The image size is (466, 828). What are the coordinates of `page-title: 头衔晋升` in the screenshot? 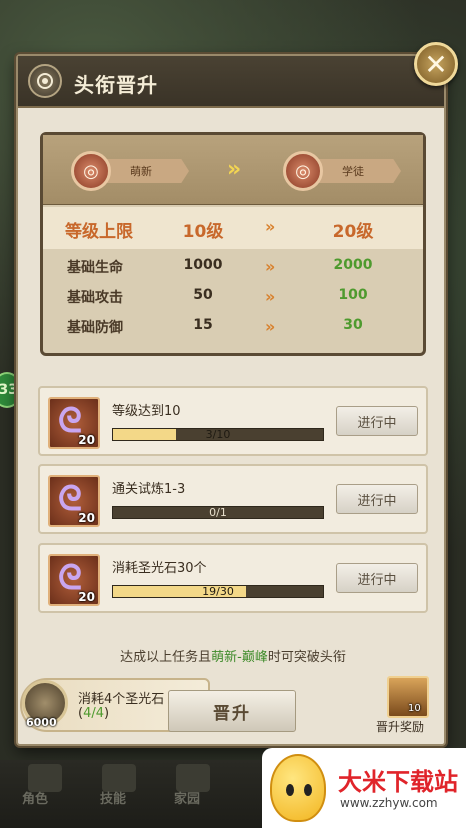 It's located at (116, 85).